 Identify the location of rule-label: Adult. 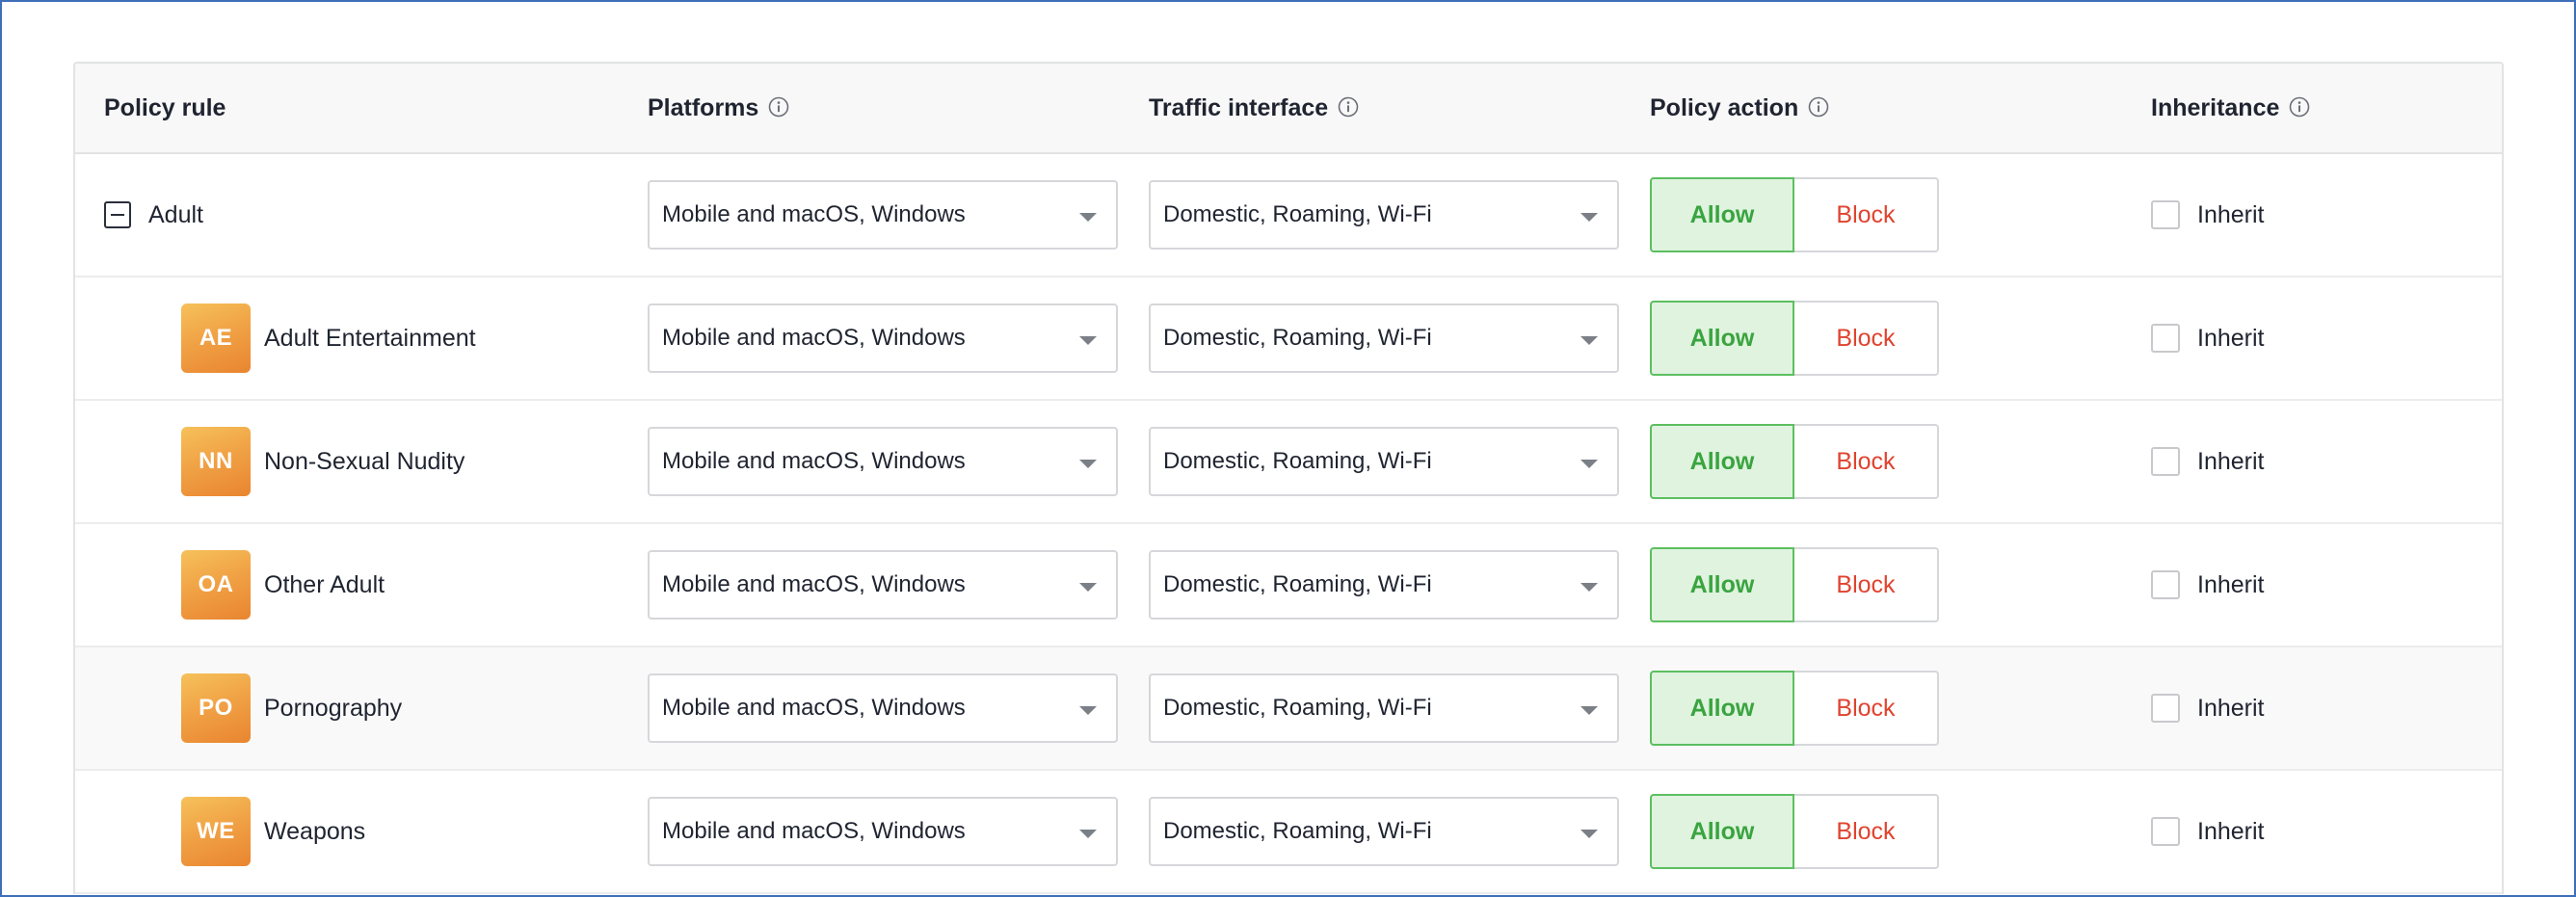
(175, 214).